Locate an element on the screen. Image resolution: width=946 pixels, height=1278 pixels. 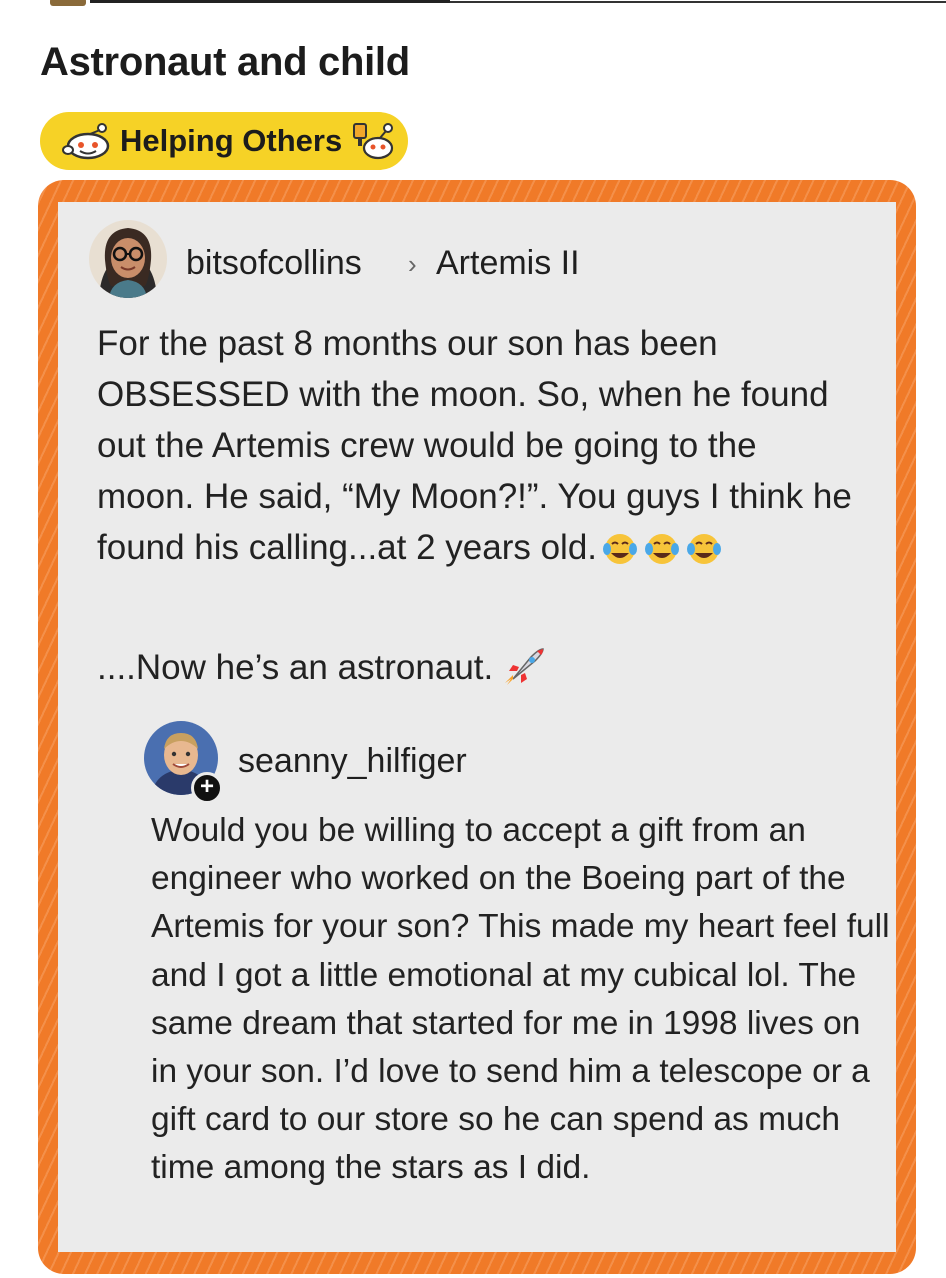
rocket-icon is located at coordinates (525, 666).